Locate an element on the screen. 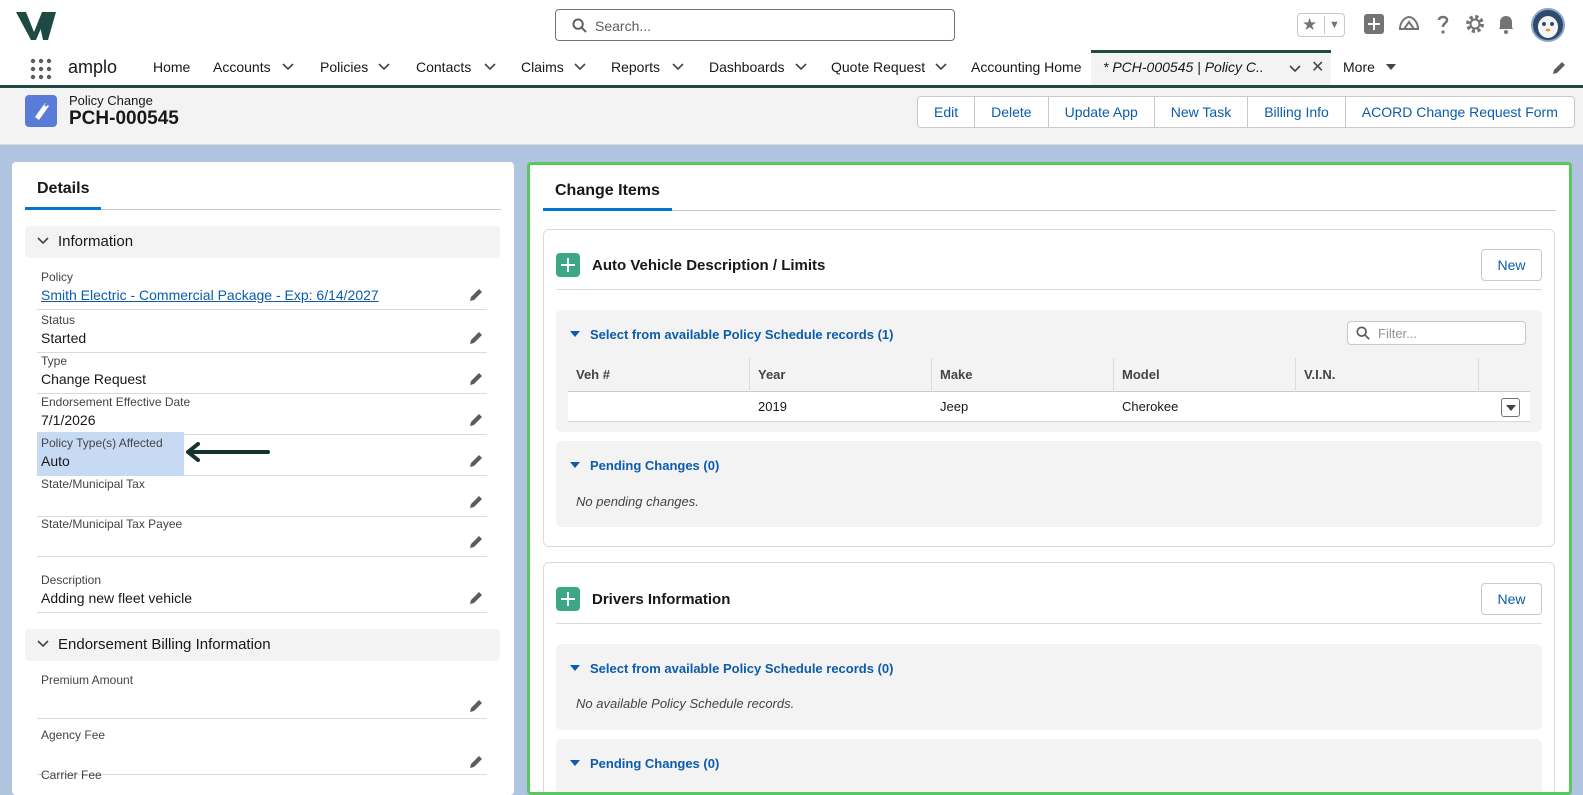  field-status: Status Started is located at coordinates (262, 333).